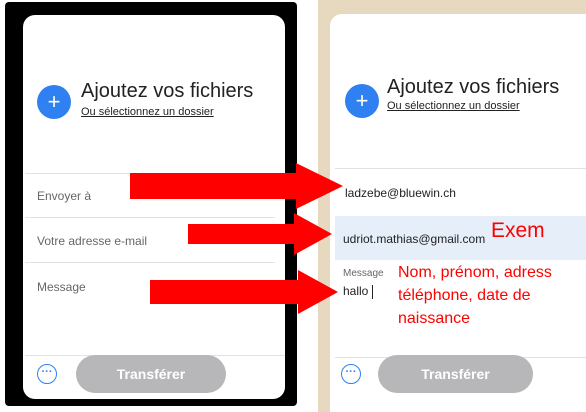 The image size is (586, 412). Describe the element at coordinates (464, 295) in the screenshot. I see `annotation-line-2: téléphone, date de` at that location.